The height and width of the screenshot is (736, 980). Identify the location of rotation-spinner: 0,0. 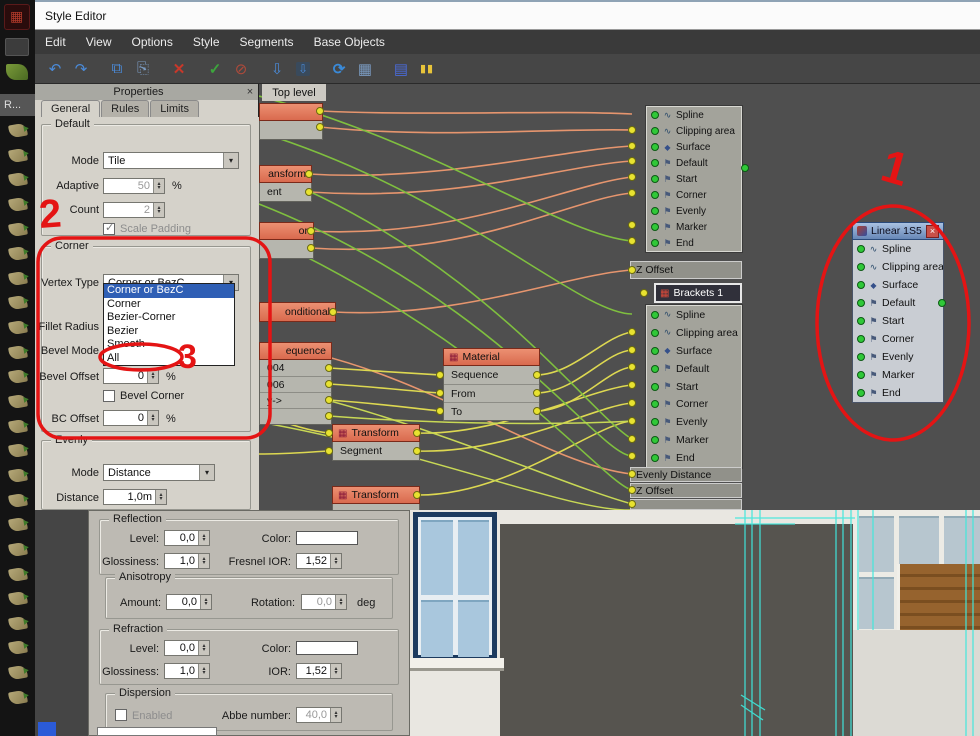
(324, 602).